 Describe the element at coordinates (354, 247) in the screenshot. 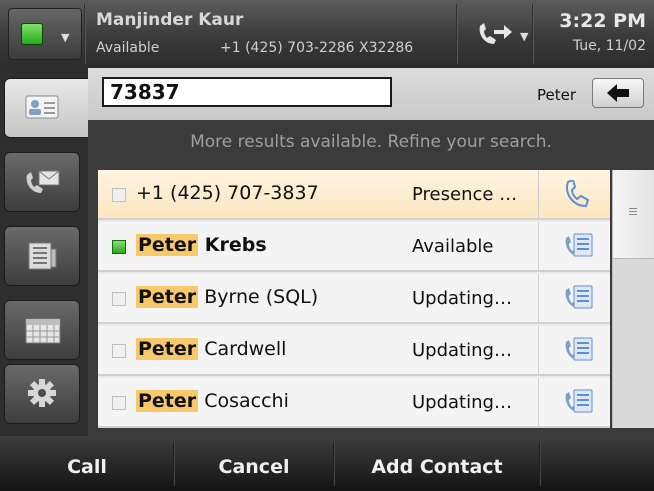

I see `result-row: Peter Krebs Available` at that location.